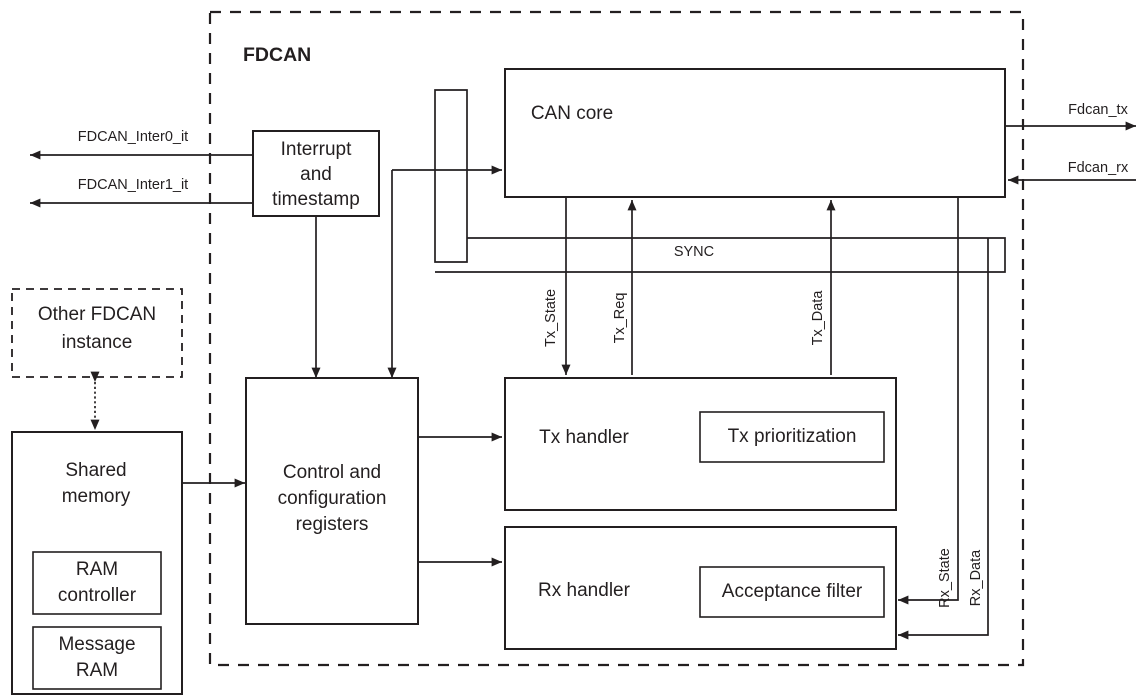  What do you see at coordinates (584, 590) in the screenshot?
I see `block-rx-handler-label: Rx handler` at bounding box center [584, 590].